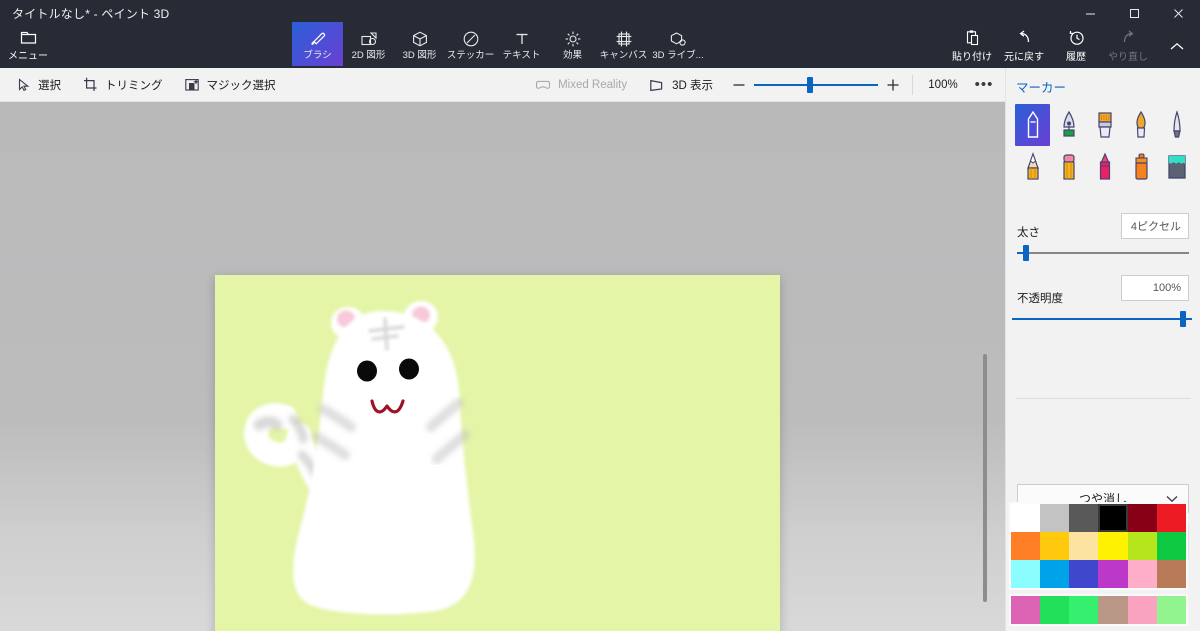  I want to click on tab-brushes: ブラシ, so click(317, 44).